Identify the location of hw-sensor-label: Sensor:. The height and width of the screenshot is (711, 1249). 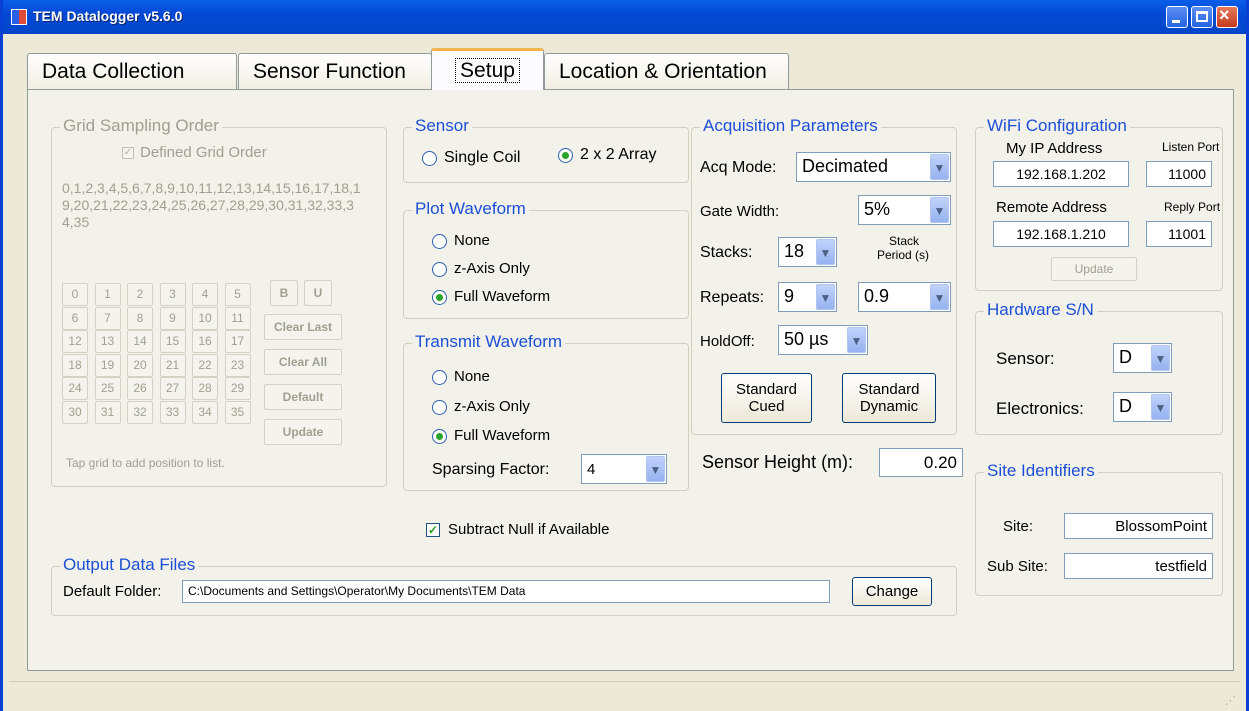
(1025, 358).